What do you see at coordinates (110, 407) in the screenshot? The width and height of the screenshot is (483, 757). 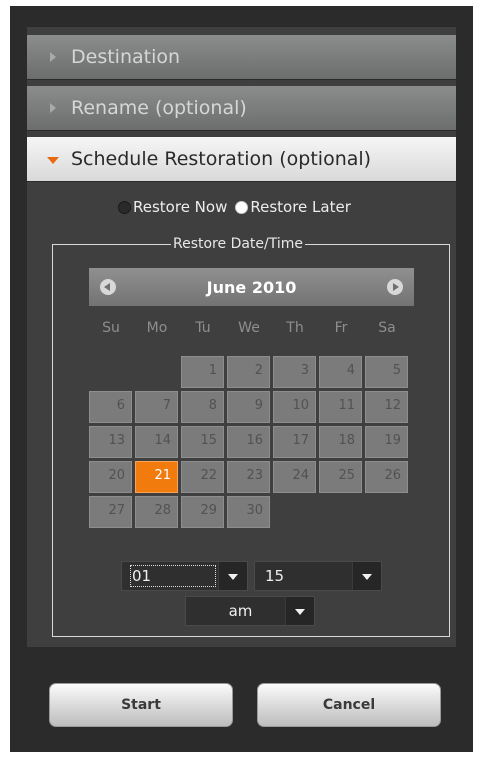 I see `calendar-day: 6` at bounding box center [110, 407].